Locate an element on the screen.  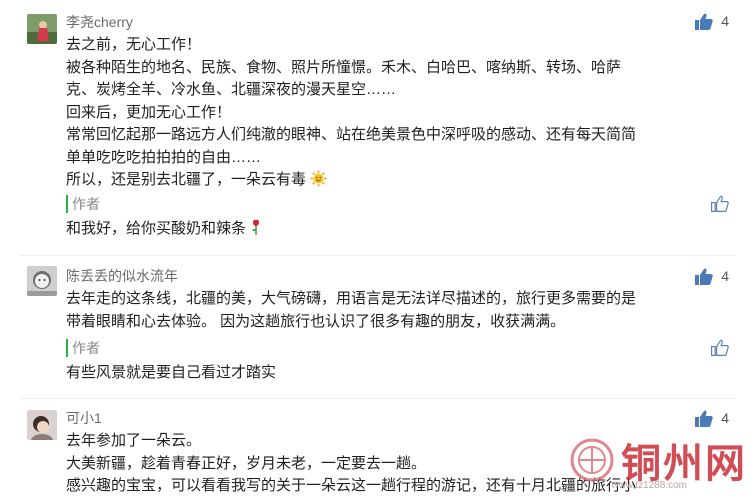
watermark-url: www.tz1288.com is located at coordinates (649, 485).